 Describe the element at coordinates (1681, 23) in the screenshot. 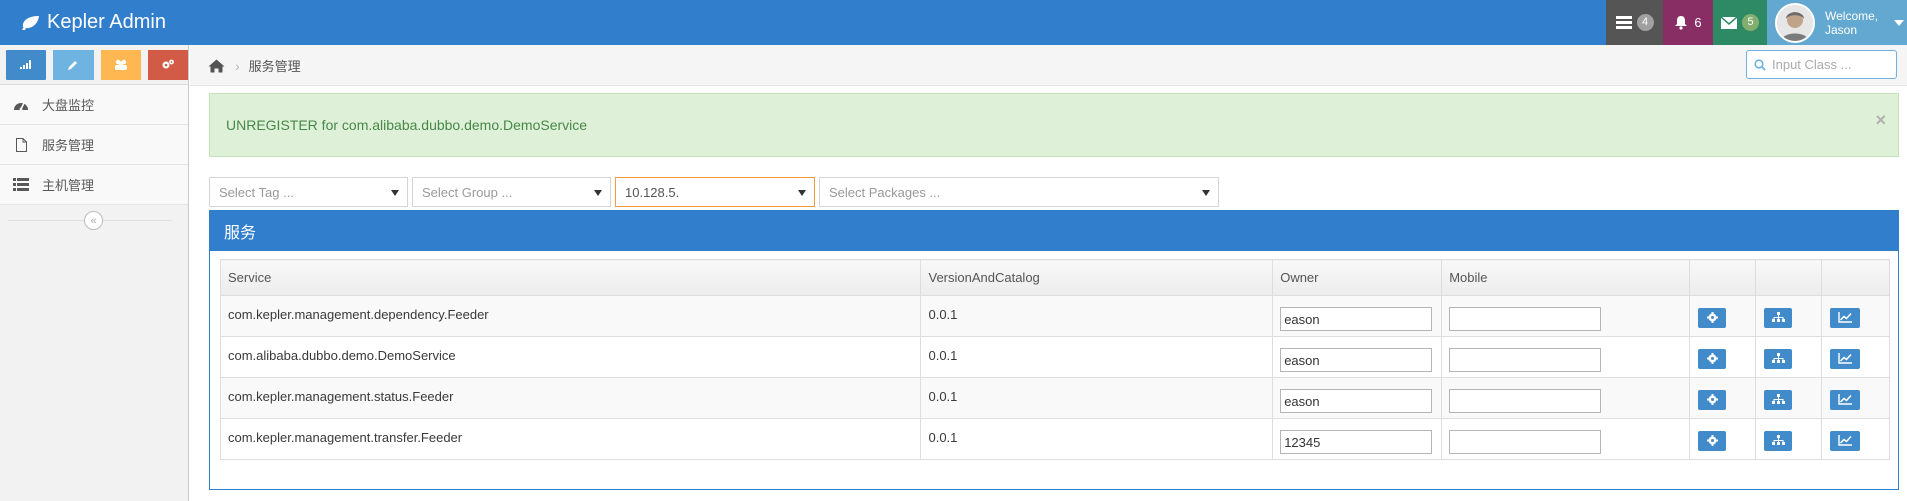

I see `bell-icon` at that location.